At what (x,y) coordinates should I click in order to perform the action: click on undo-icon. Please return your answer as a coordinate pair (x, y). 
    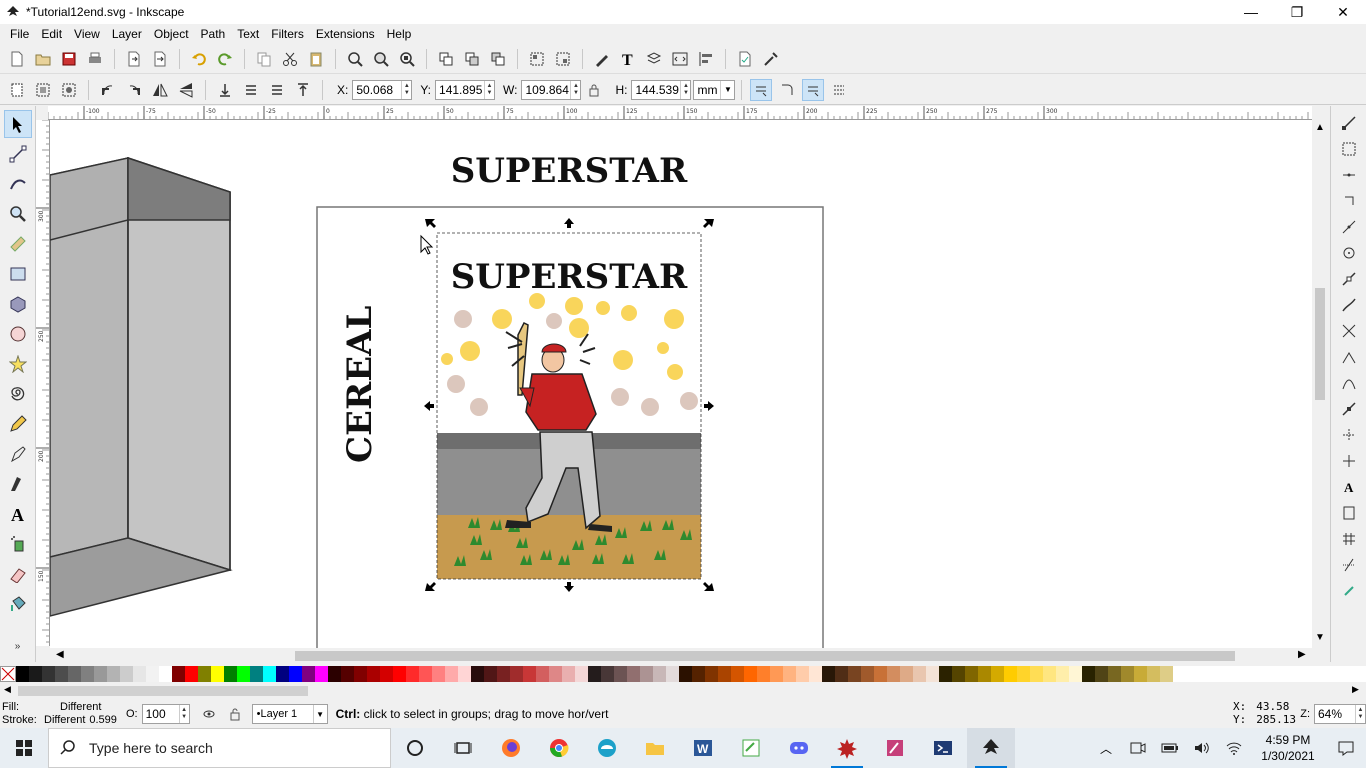
    Looking at the image, I should click on (199, 59).